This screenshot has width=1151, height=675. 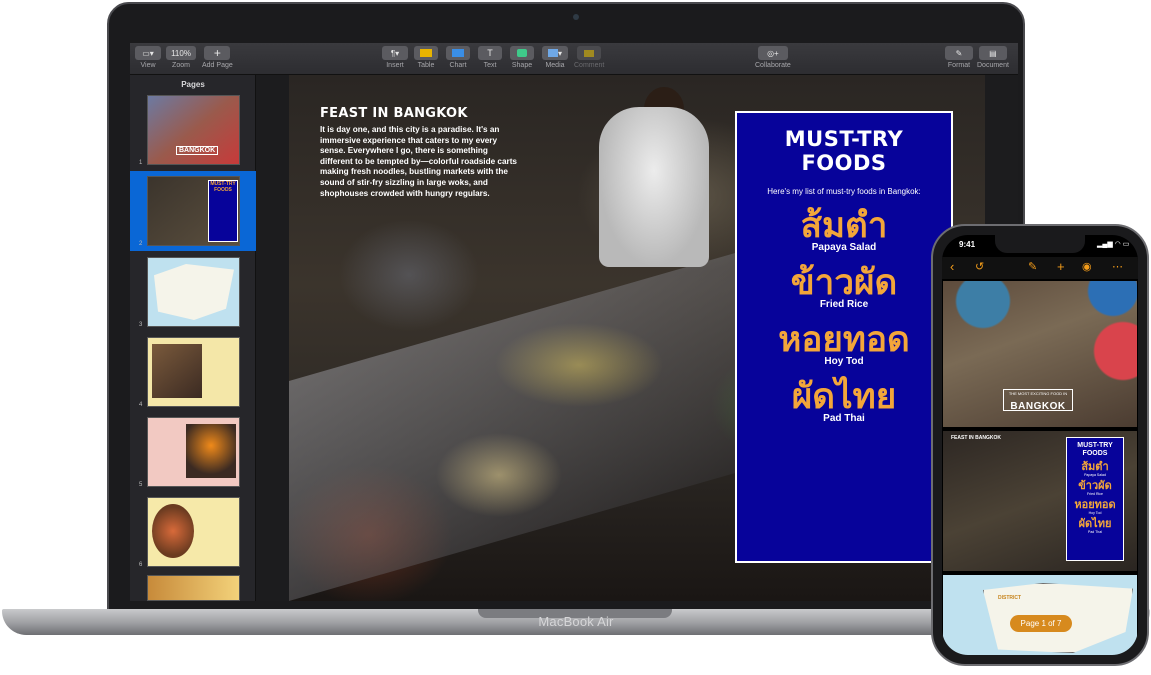 What do you see at coordinates (1095, 532) in the screenshot?
I see `phone-food-english: Pad Thai` at bounding box center [1095, 532].